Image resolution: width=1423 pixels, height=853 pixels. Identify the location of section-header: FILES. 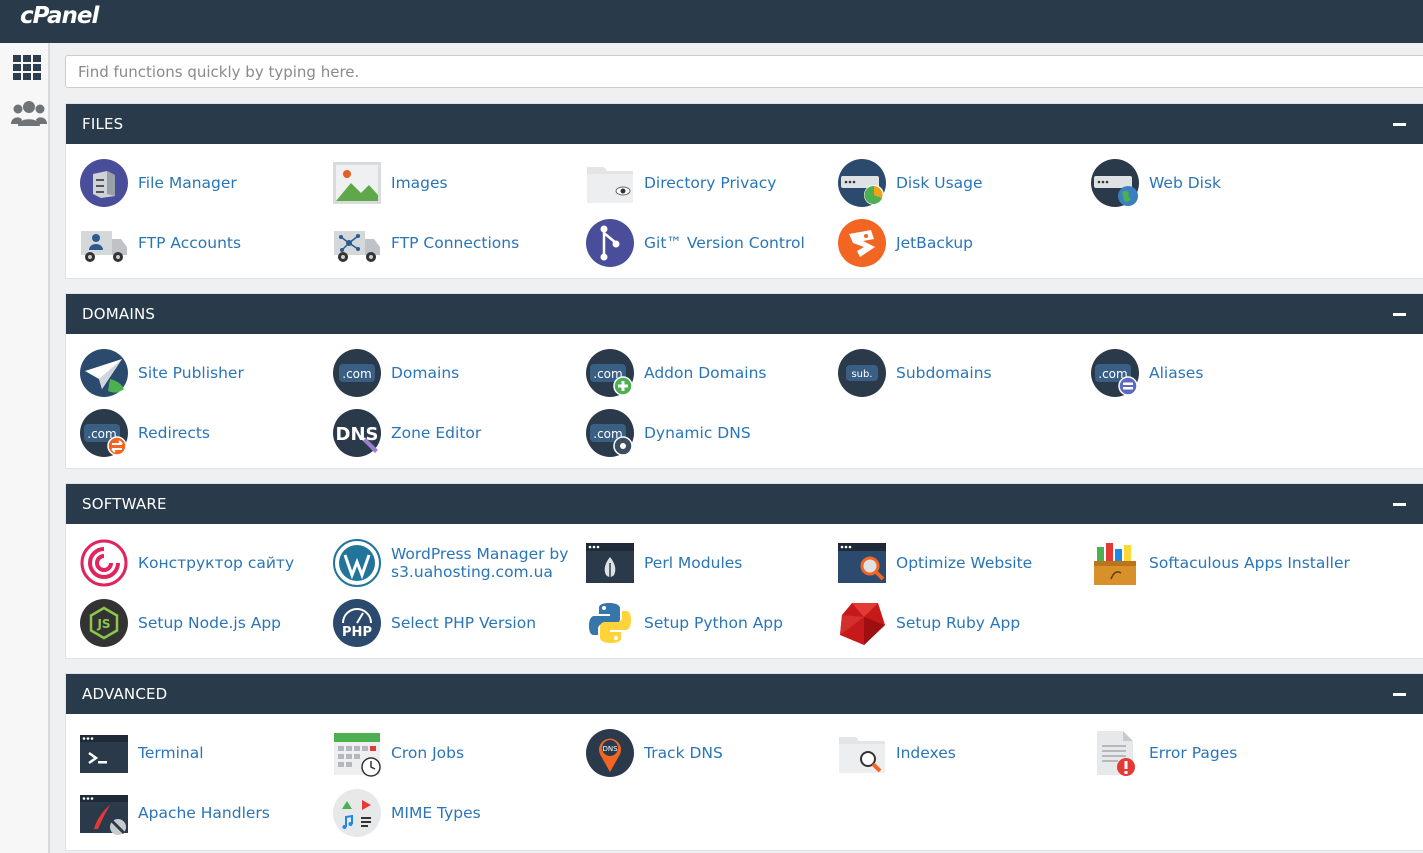
(744, 124).